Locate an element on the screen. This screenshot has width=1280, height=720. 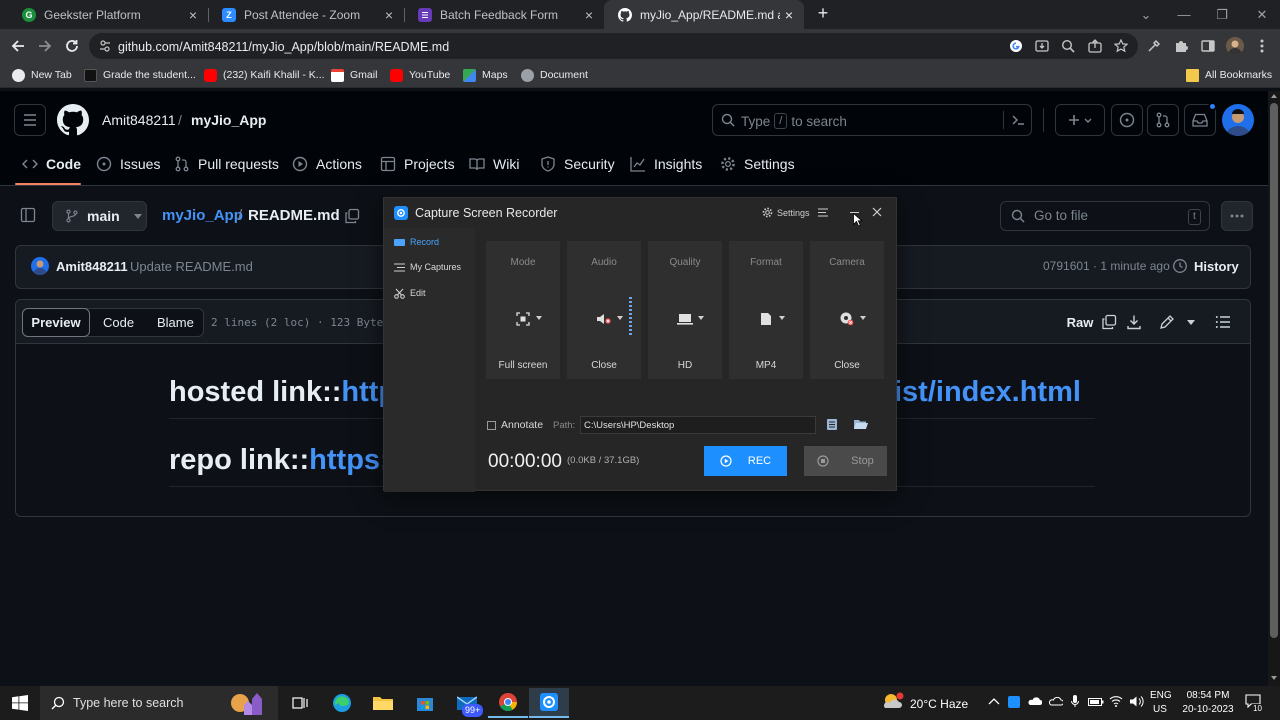
download-icon is located at coordinates (1134, 322).